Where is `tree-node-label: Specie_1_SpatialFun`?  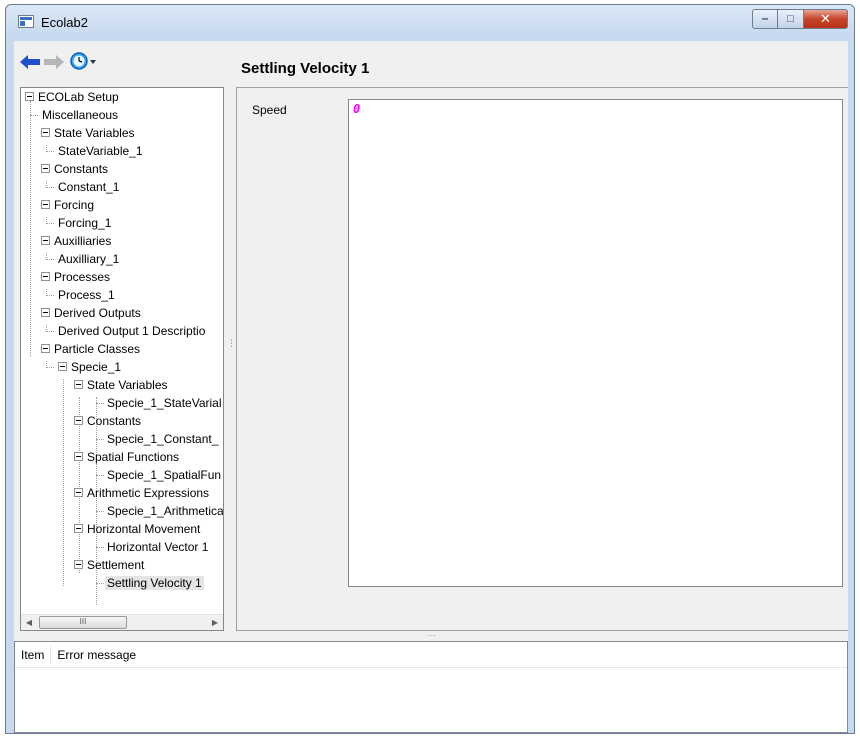 tree-node-label: Specie_1_SpatialFun is located at coordinates (164, 475).